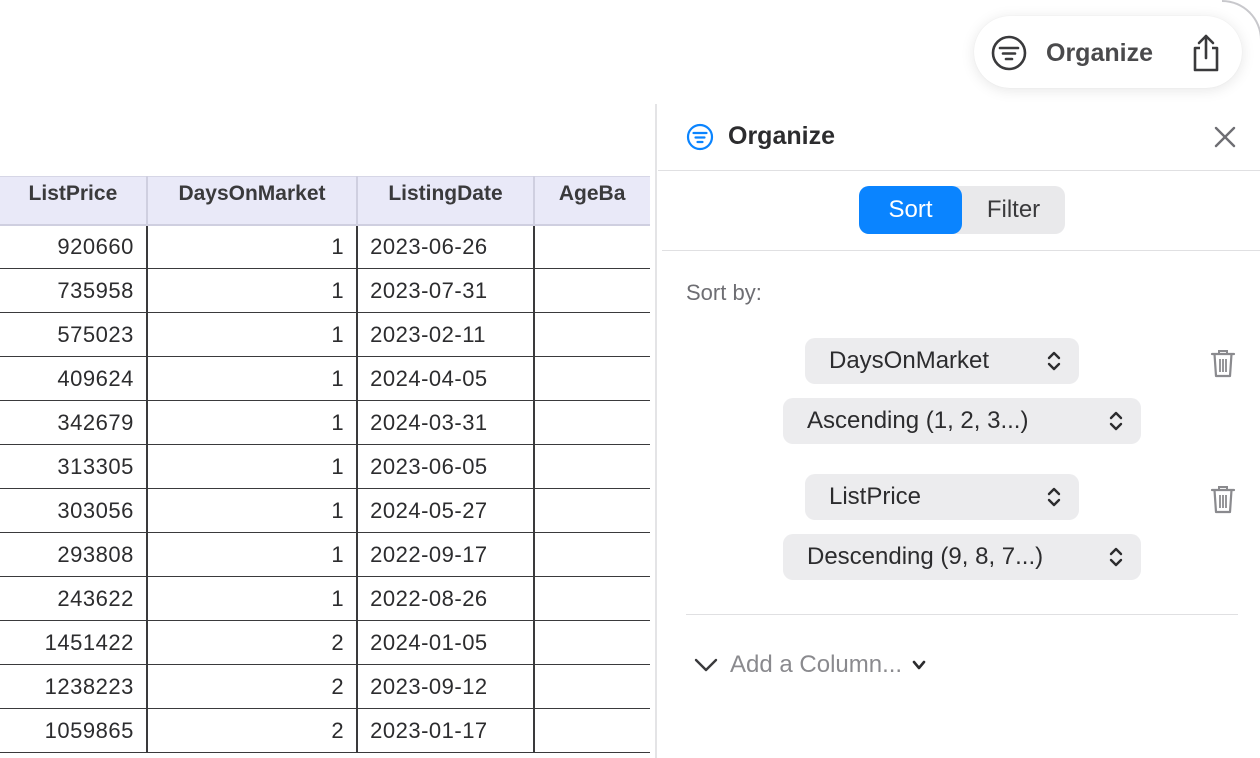  What do you see at coordinates (446, 334) in the screenshot?
I see `table-cell: 2023-02-11` at bounding box center [446, 334].